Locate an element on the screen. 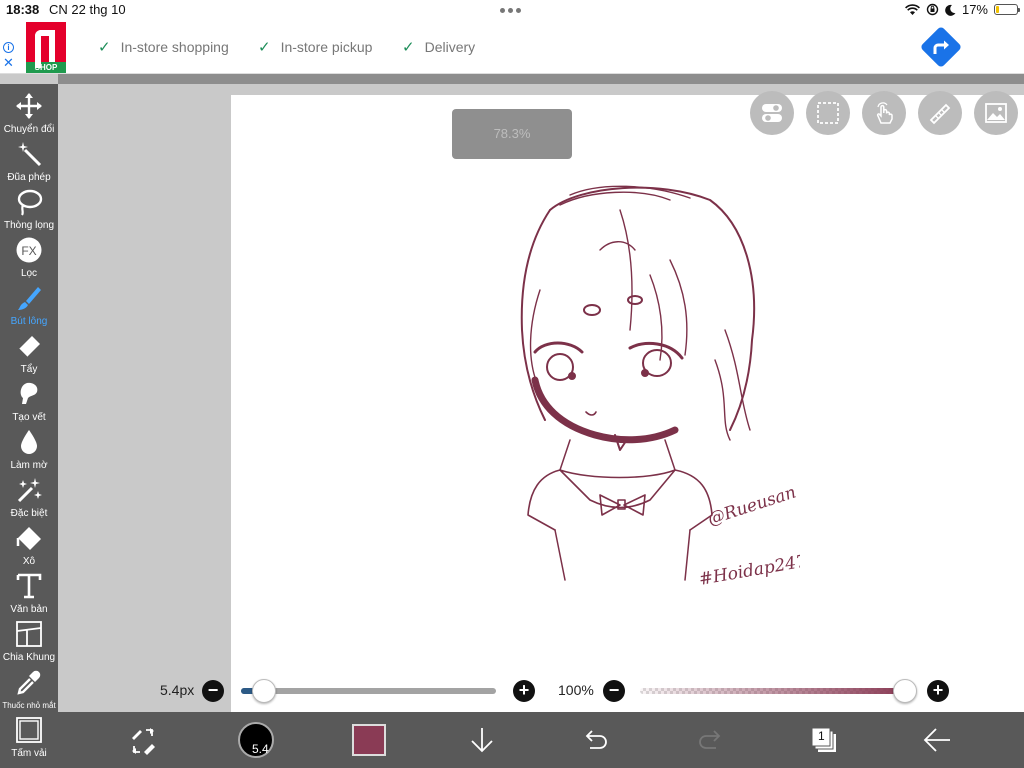 This screenshot has height=768, width=1024. opacity-increase-button: + is located at coordinates (938, 691).